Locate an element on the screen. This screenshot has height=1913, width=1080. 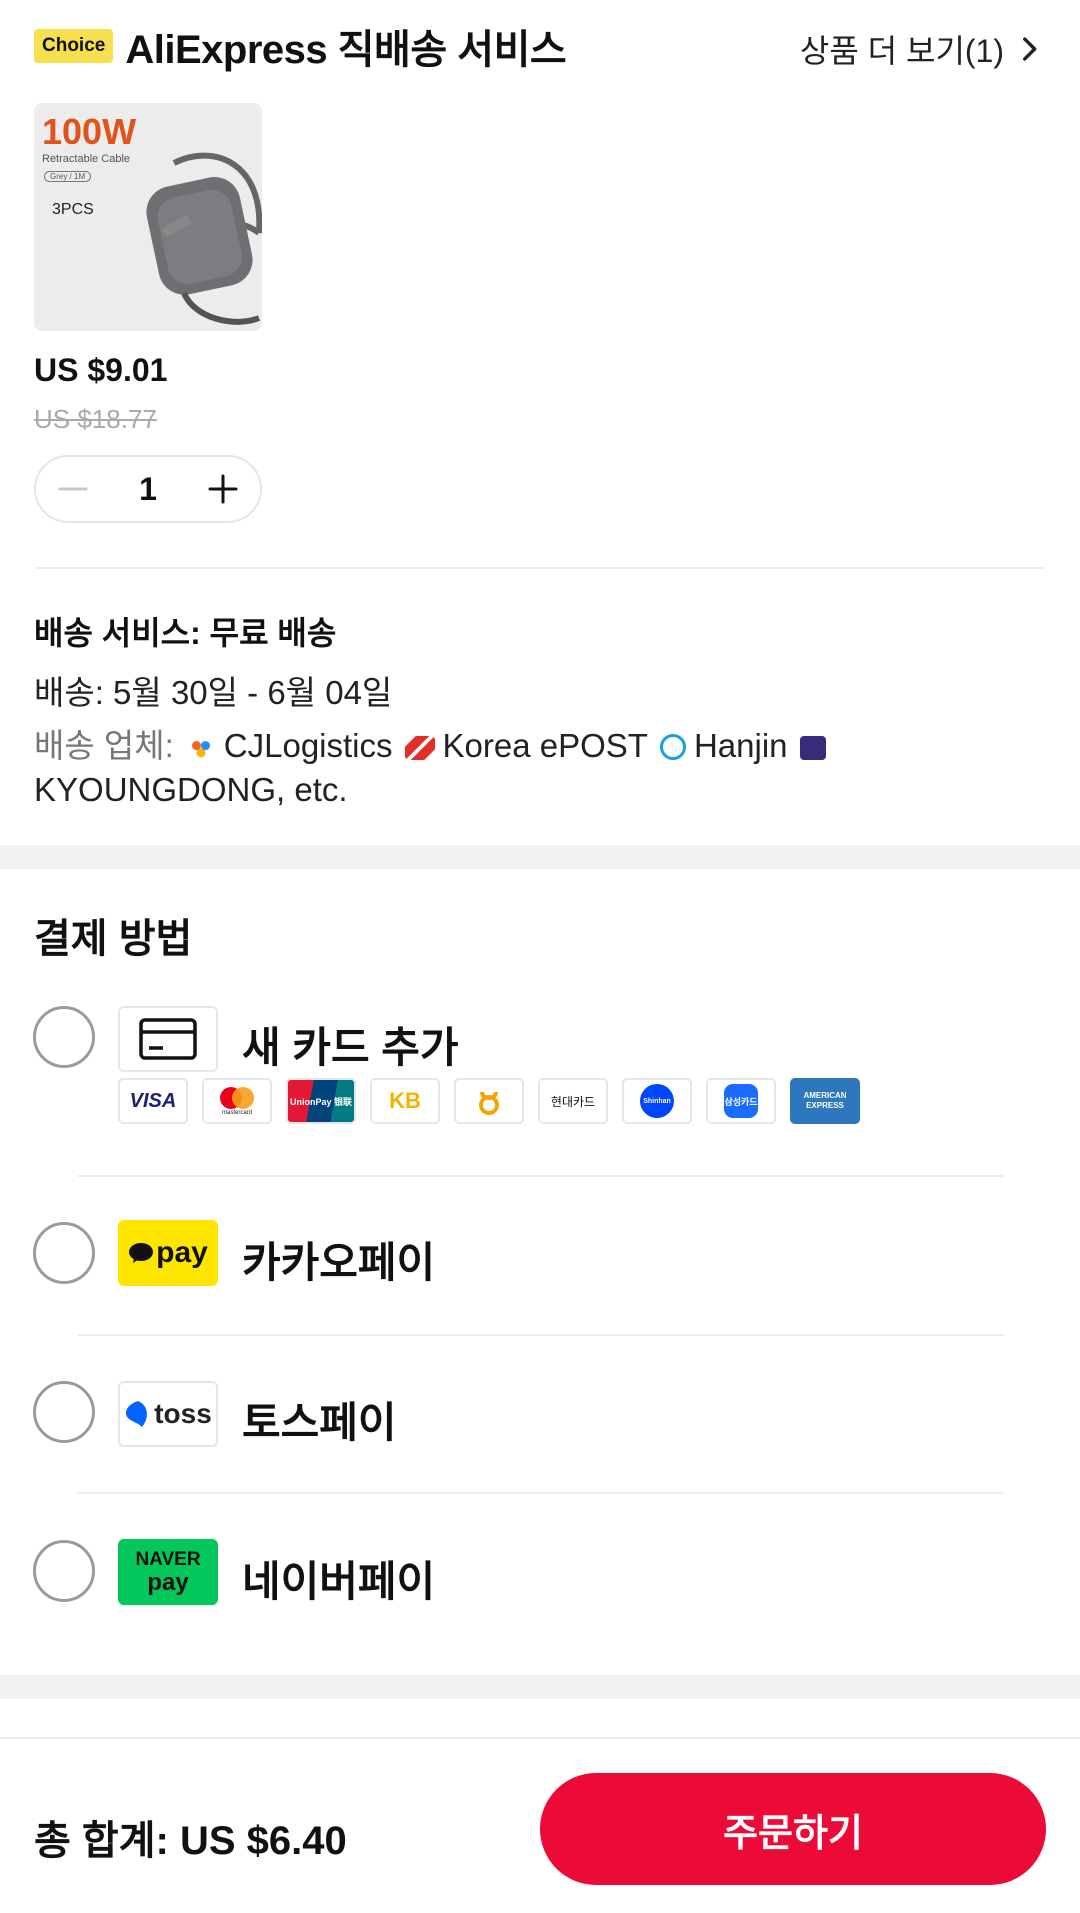
naverpay-logo: NAVER pay is located at coordinates (168, 1572).